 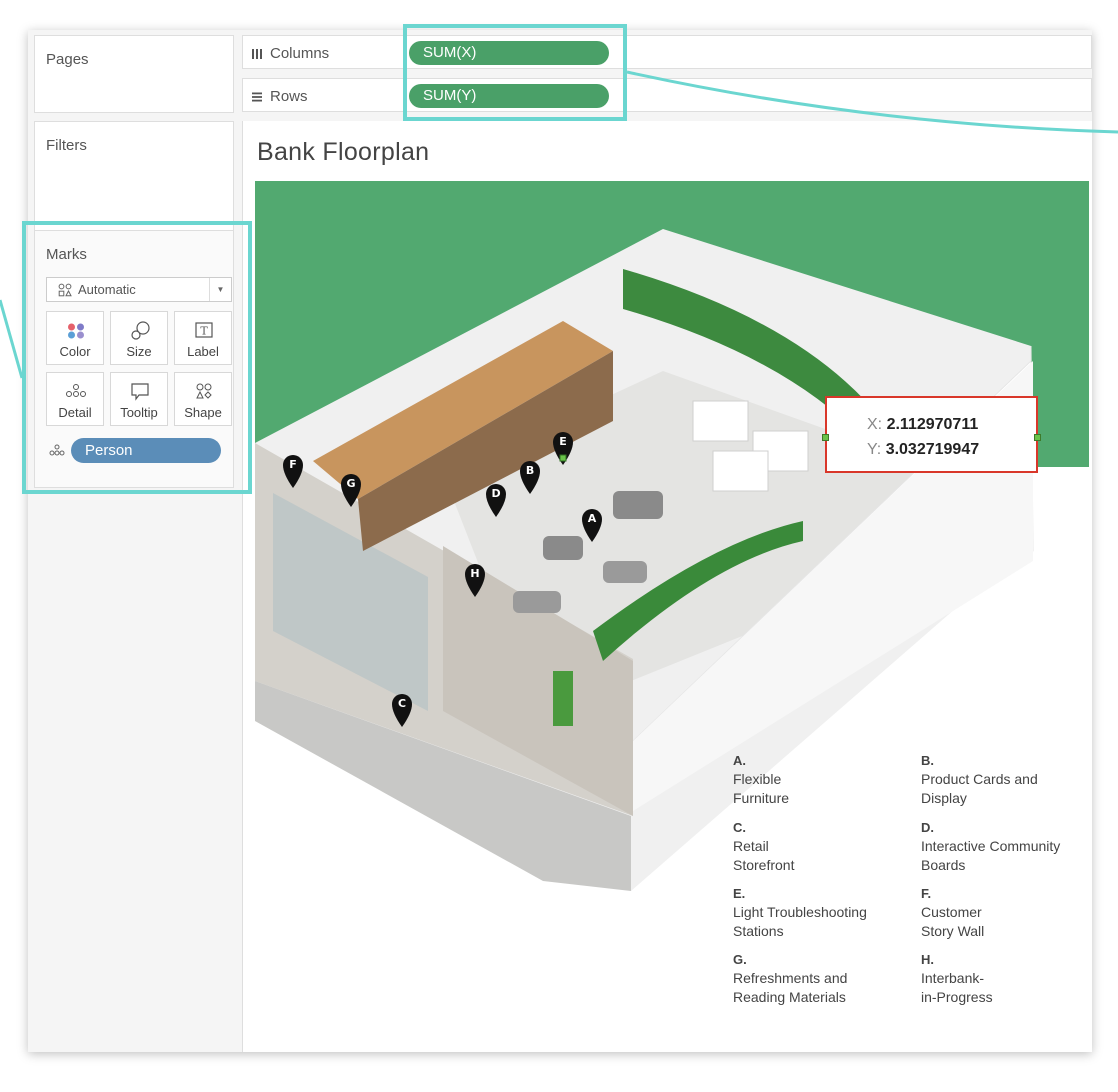 What do you see at coordinates (927, 760) in the screenshot?
I see `legend-b-letter: B.` at bounding box center [927, 760].